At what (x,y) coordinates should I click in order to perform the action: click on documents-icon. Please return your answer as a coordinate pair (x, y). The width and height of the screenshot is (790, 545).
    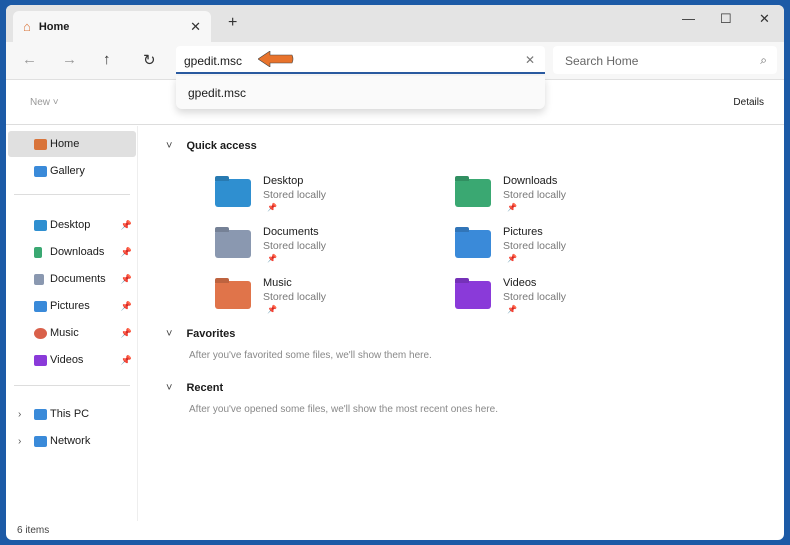
    Looking at the image, I should click on (39, 279).